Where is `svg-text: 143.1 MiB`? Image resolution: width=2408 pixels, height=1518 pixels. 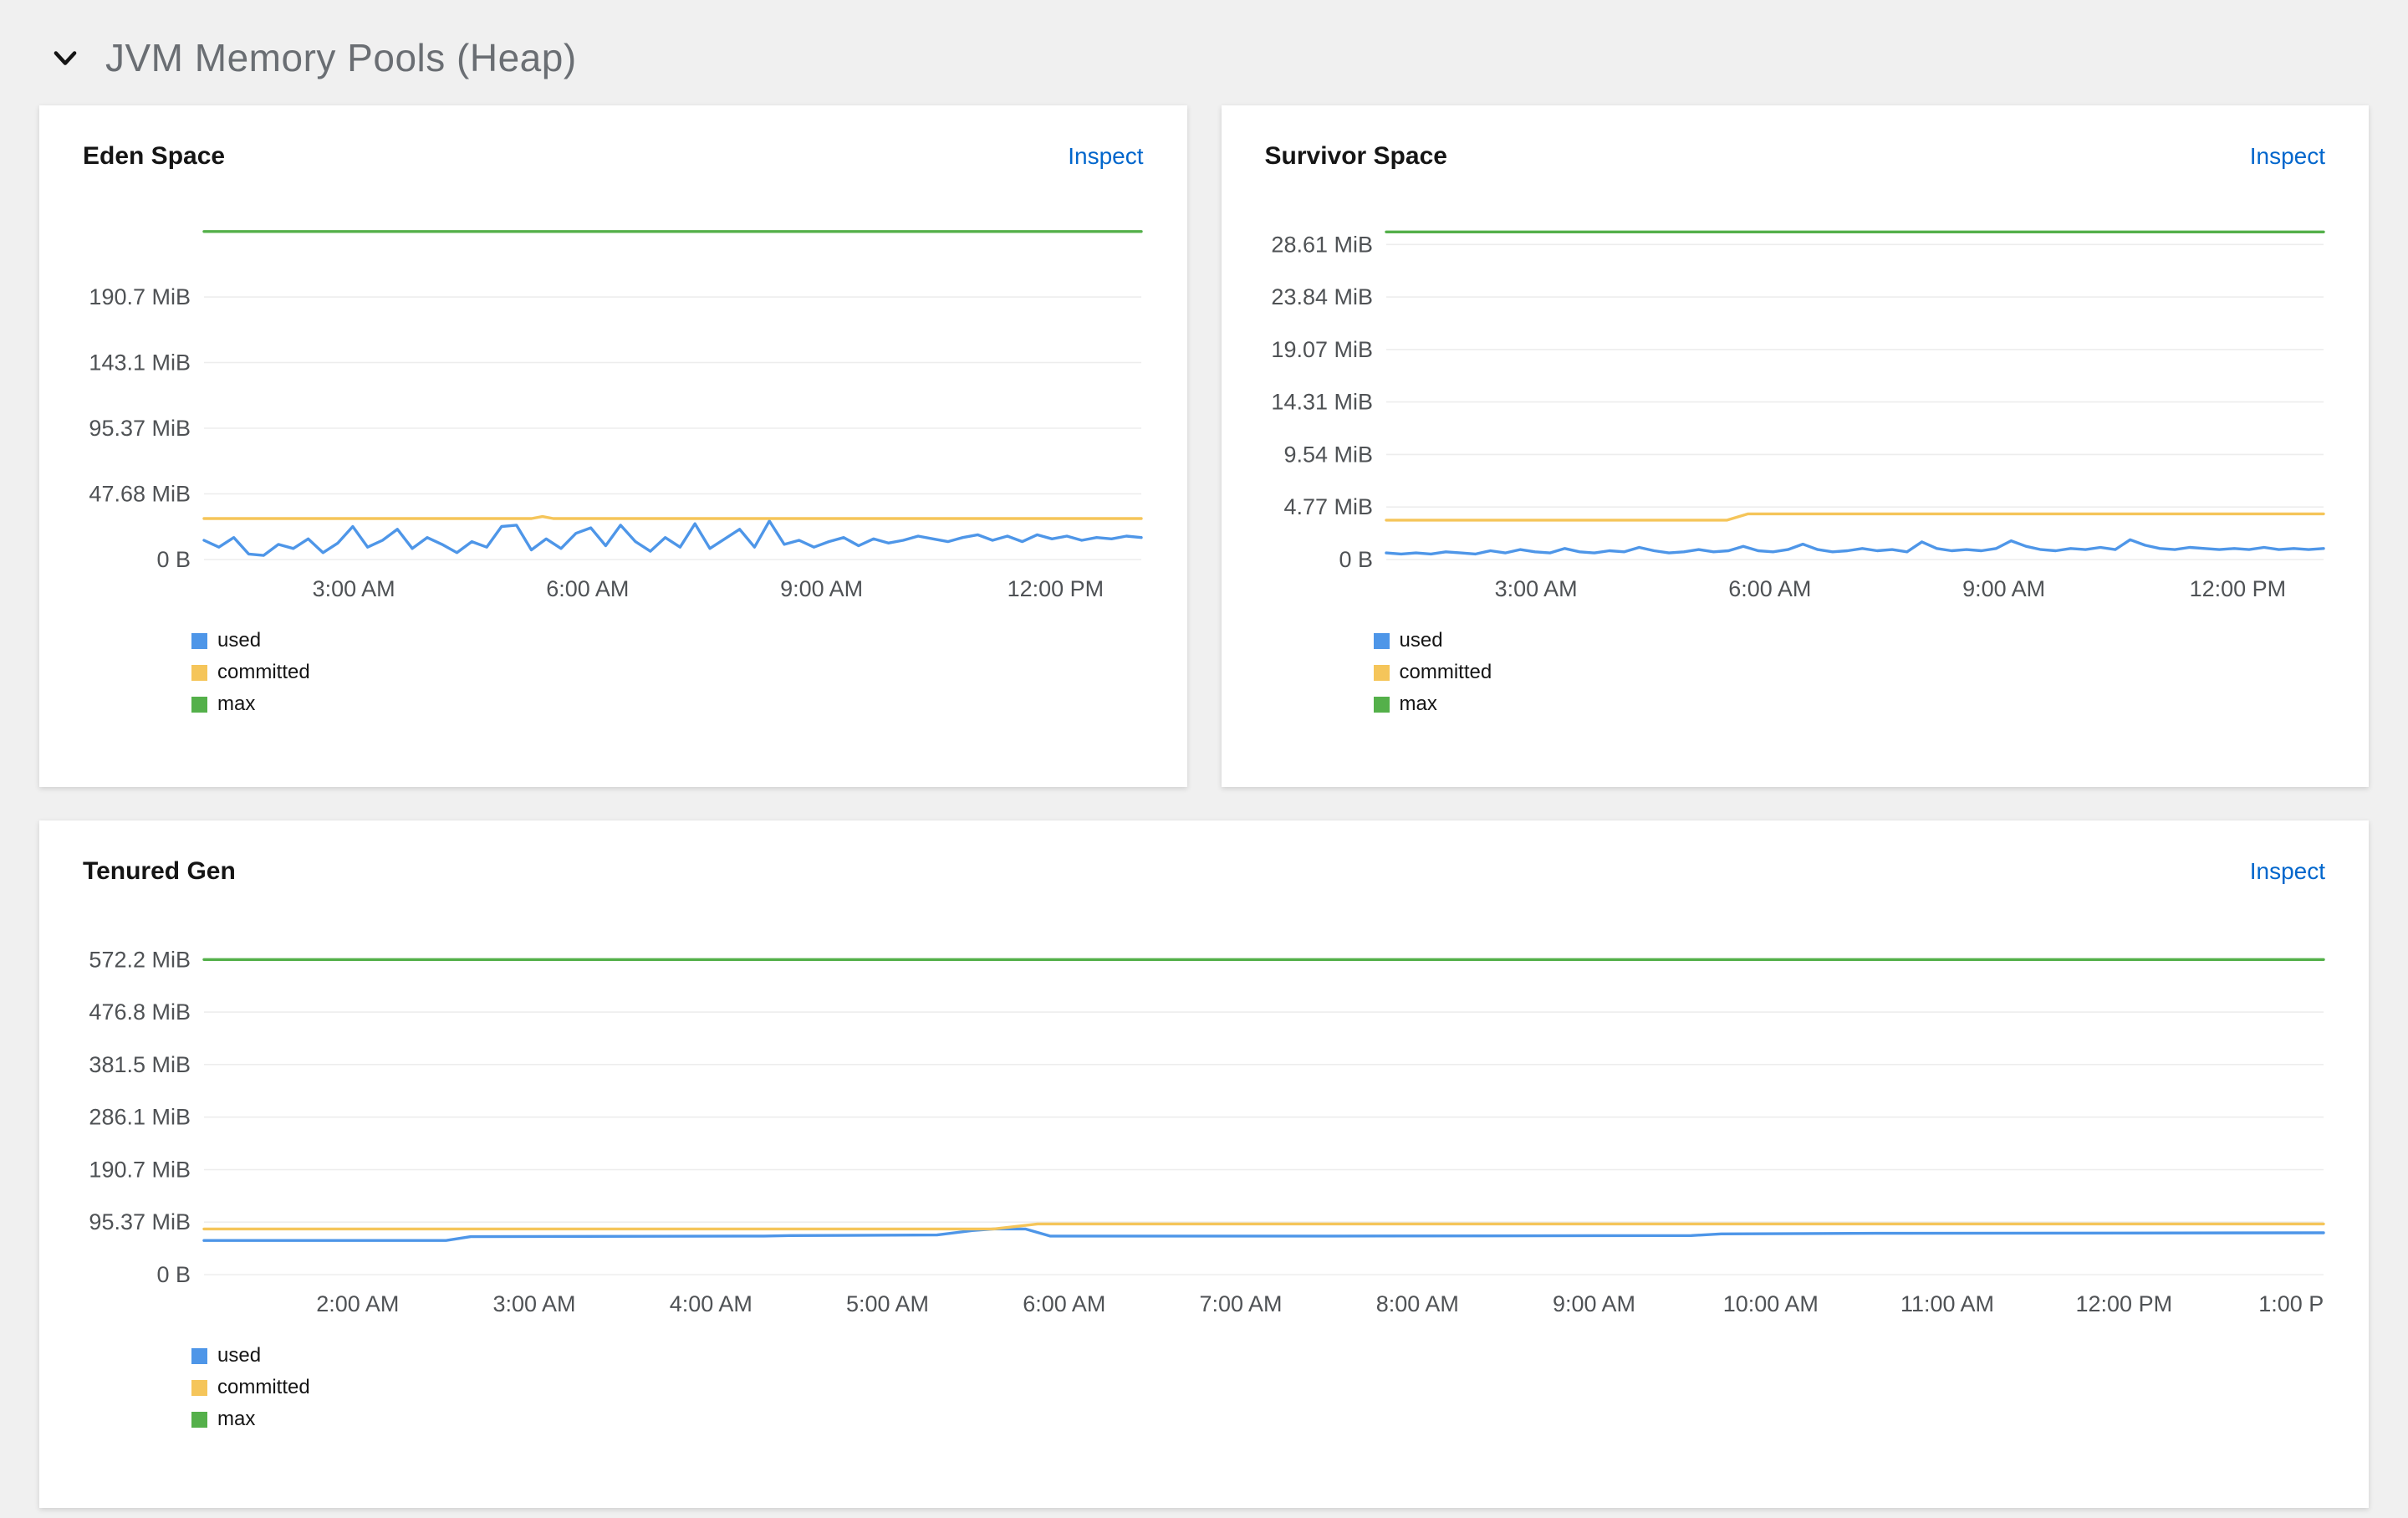
svg-text: 143.1 MiB is located at coordinates (140, 363).